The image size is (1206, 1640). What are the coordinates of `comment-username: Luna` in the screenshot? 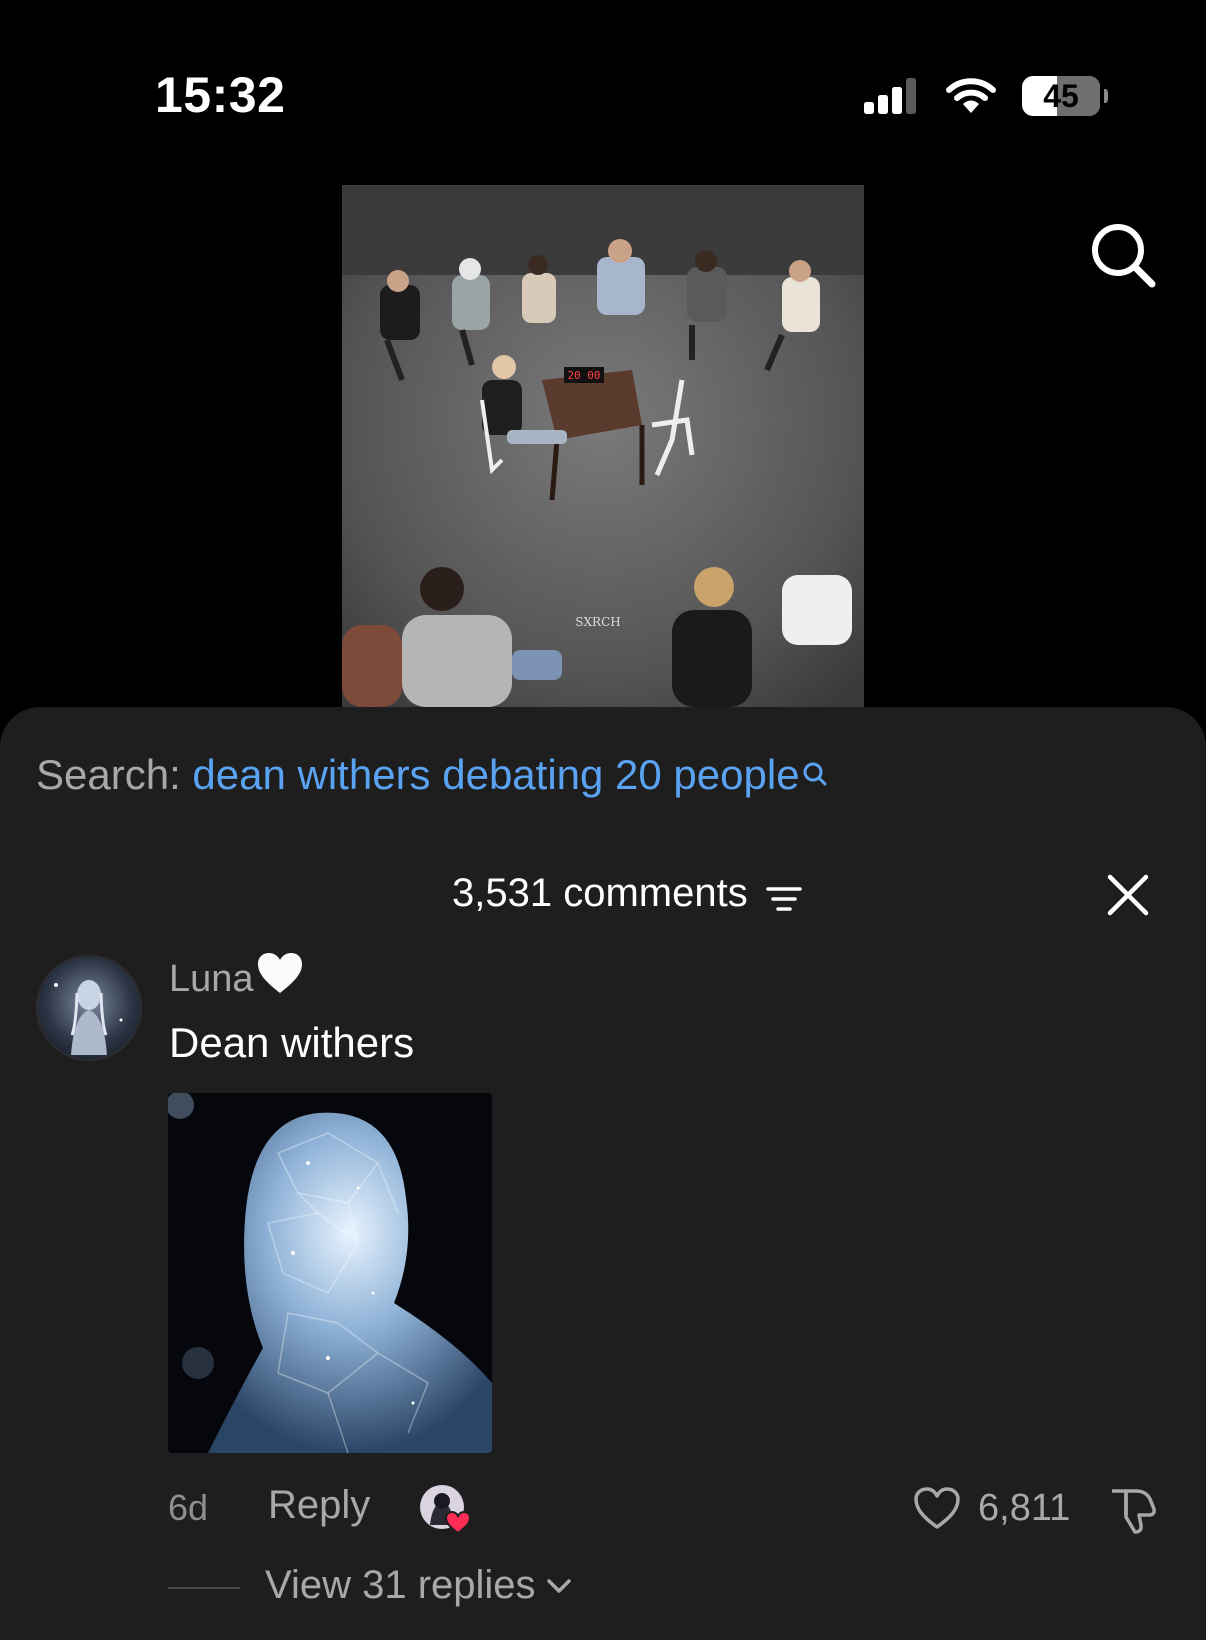 It's located at (236, 979).